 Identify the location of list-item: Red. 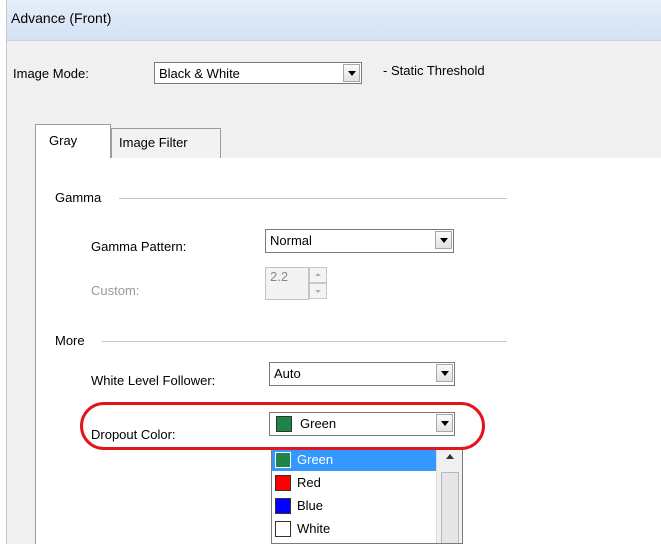
(354, 483).